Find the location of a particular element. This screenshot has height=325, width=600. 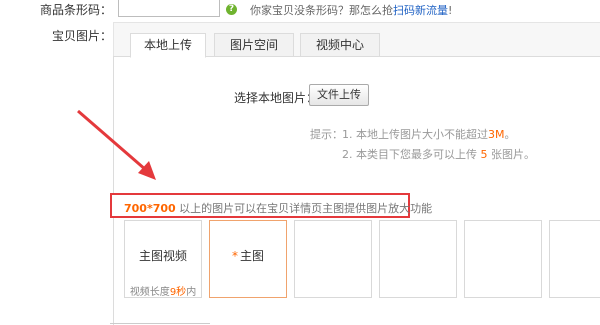

video-length-prefix: 视频长度 is located at coordinates (149, 292).